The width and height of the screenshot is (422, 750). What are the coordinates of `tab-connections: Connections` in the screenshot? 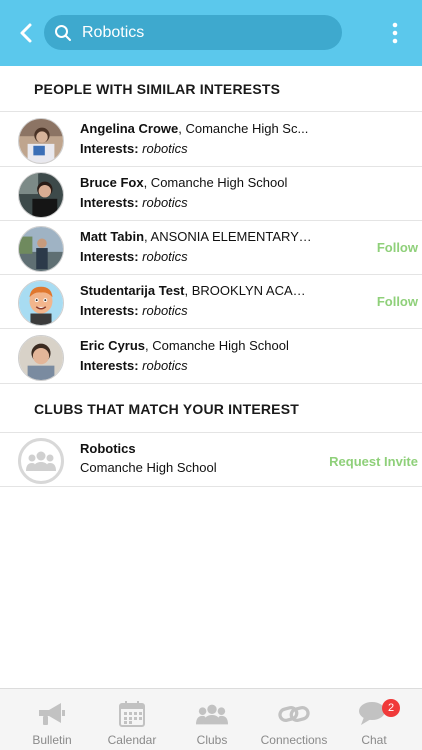 It's located at (294, 719).